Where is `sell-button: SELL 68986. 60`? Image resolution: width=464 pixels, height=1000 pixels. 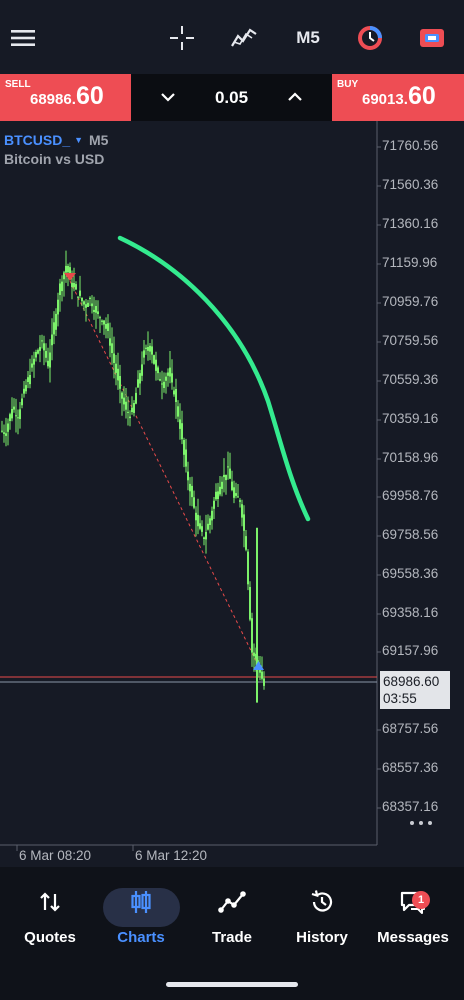 sell-button: SELL 68986. 60 is located at coordinates (65, 97).